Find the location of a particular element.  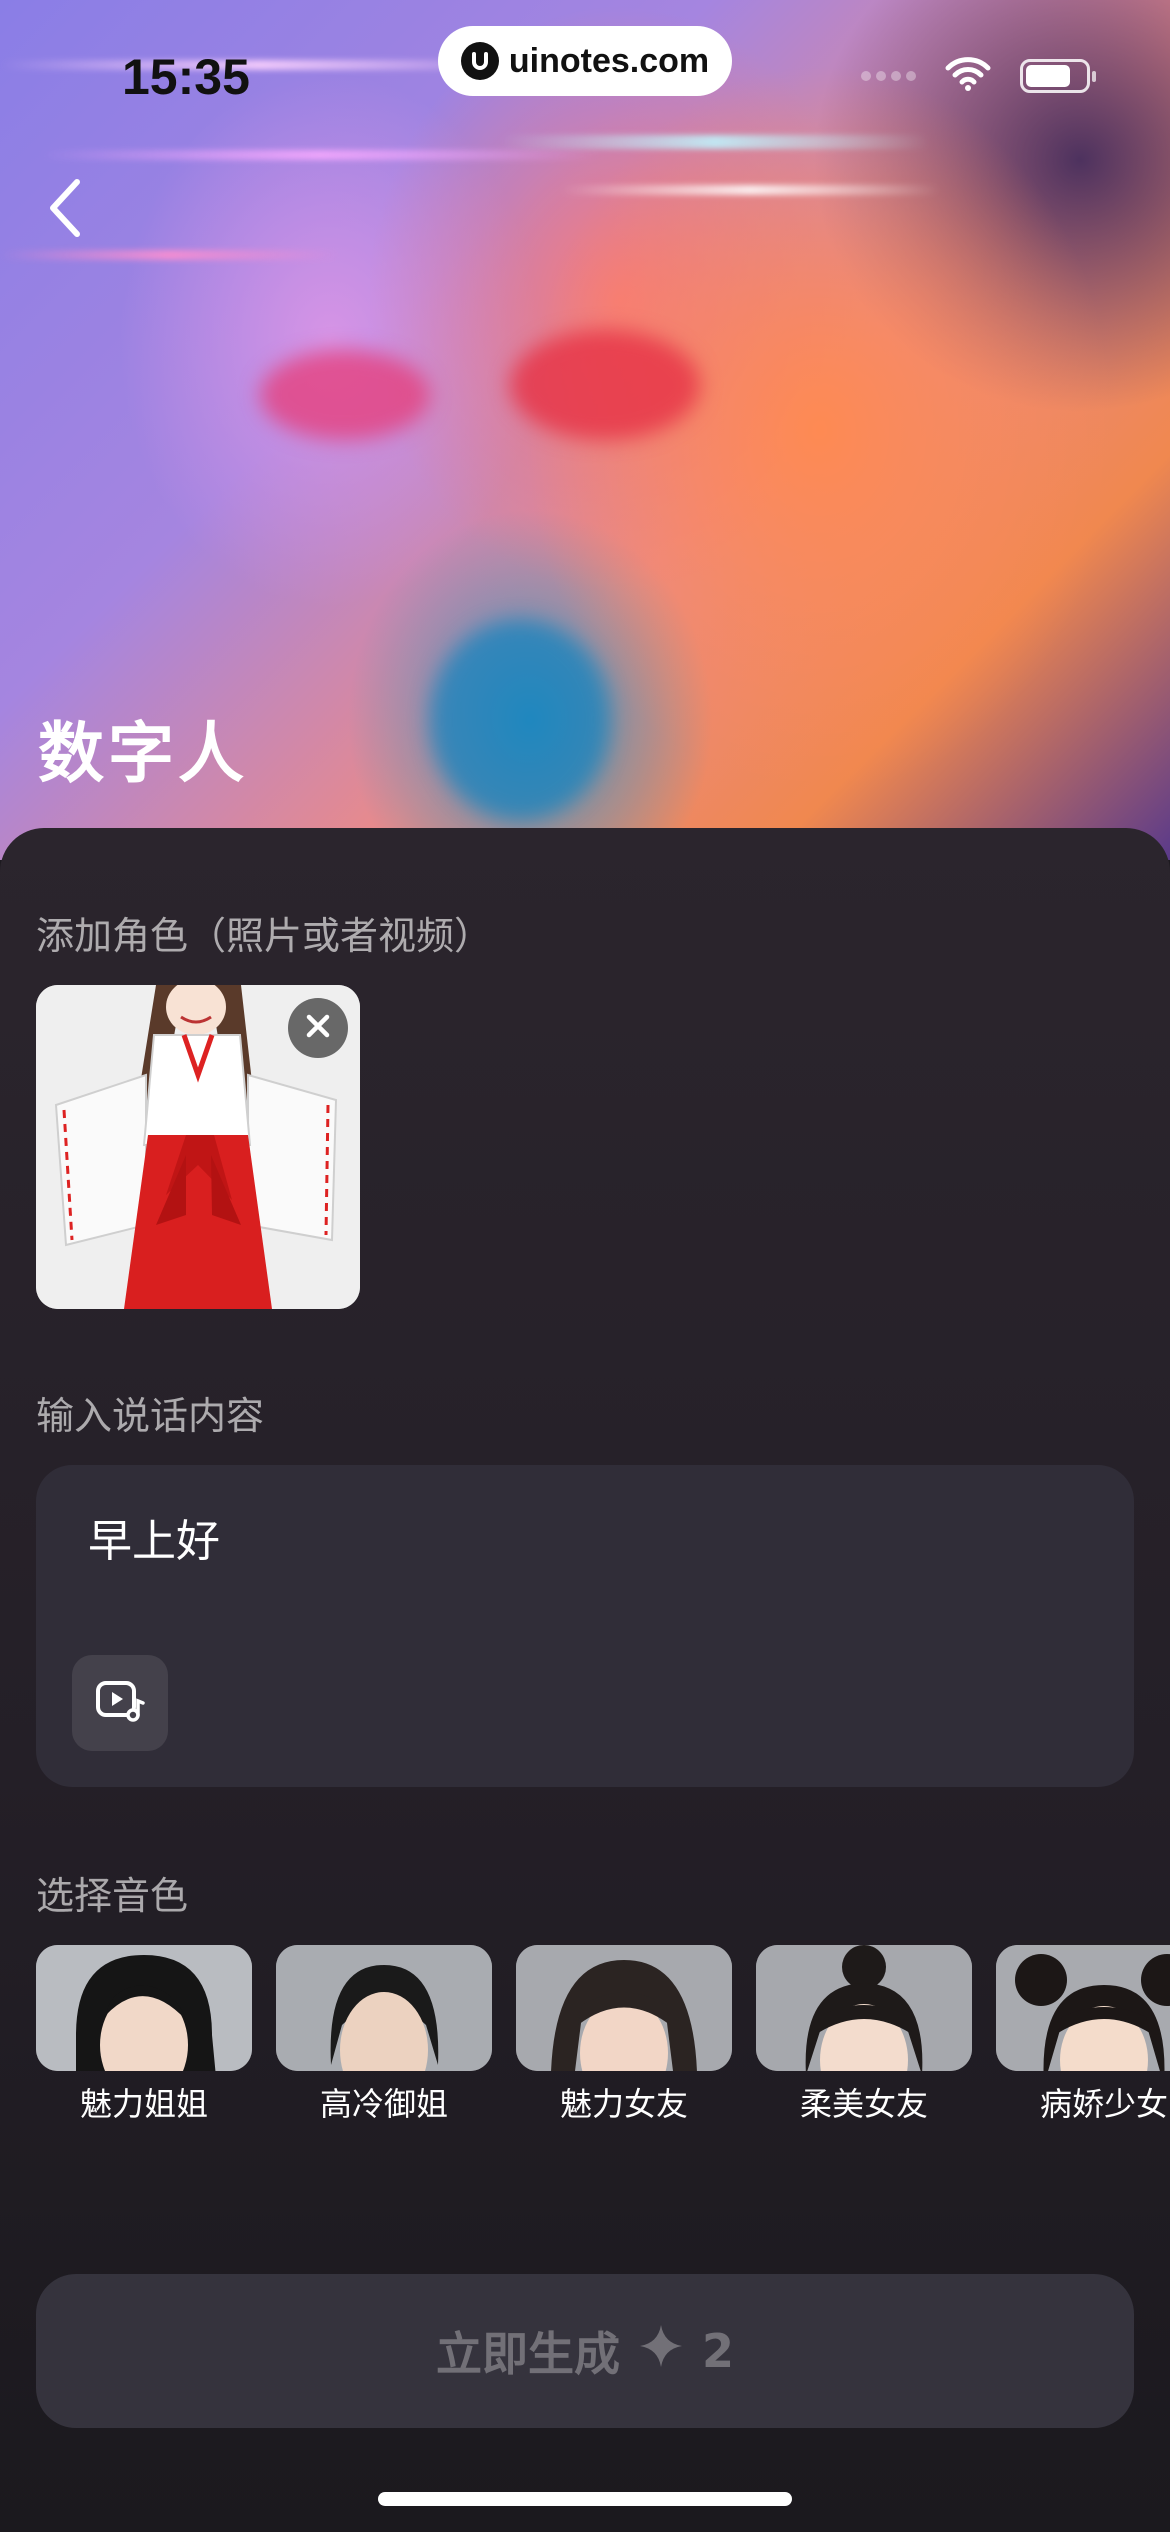

voice-option: 病娇少女 is located at coordinates (1083, 2035).